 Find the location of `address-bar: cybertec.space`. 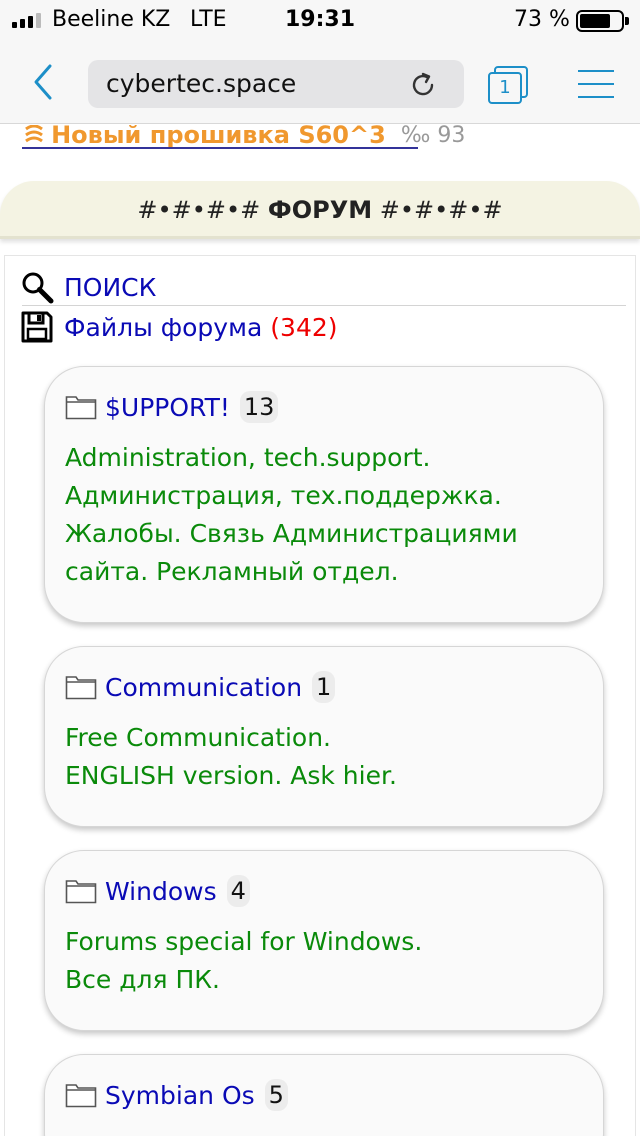

address-bar: cybertec.space is located at coordinates (276, 84).